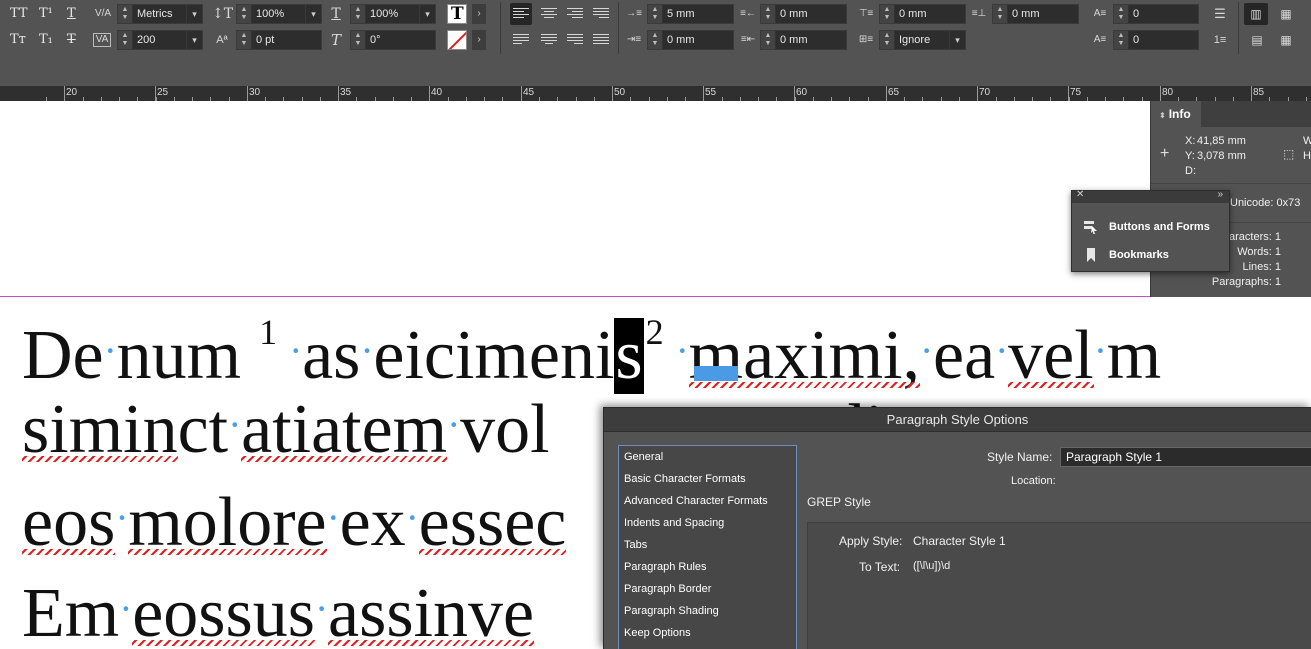 The height and width of the screenshot is (649, 1311). Describe the element at coordinates (629, 356) in the screenshot. I see `selected-character: s` at that location.